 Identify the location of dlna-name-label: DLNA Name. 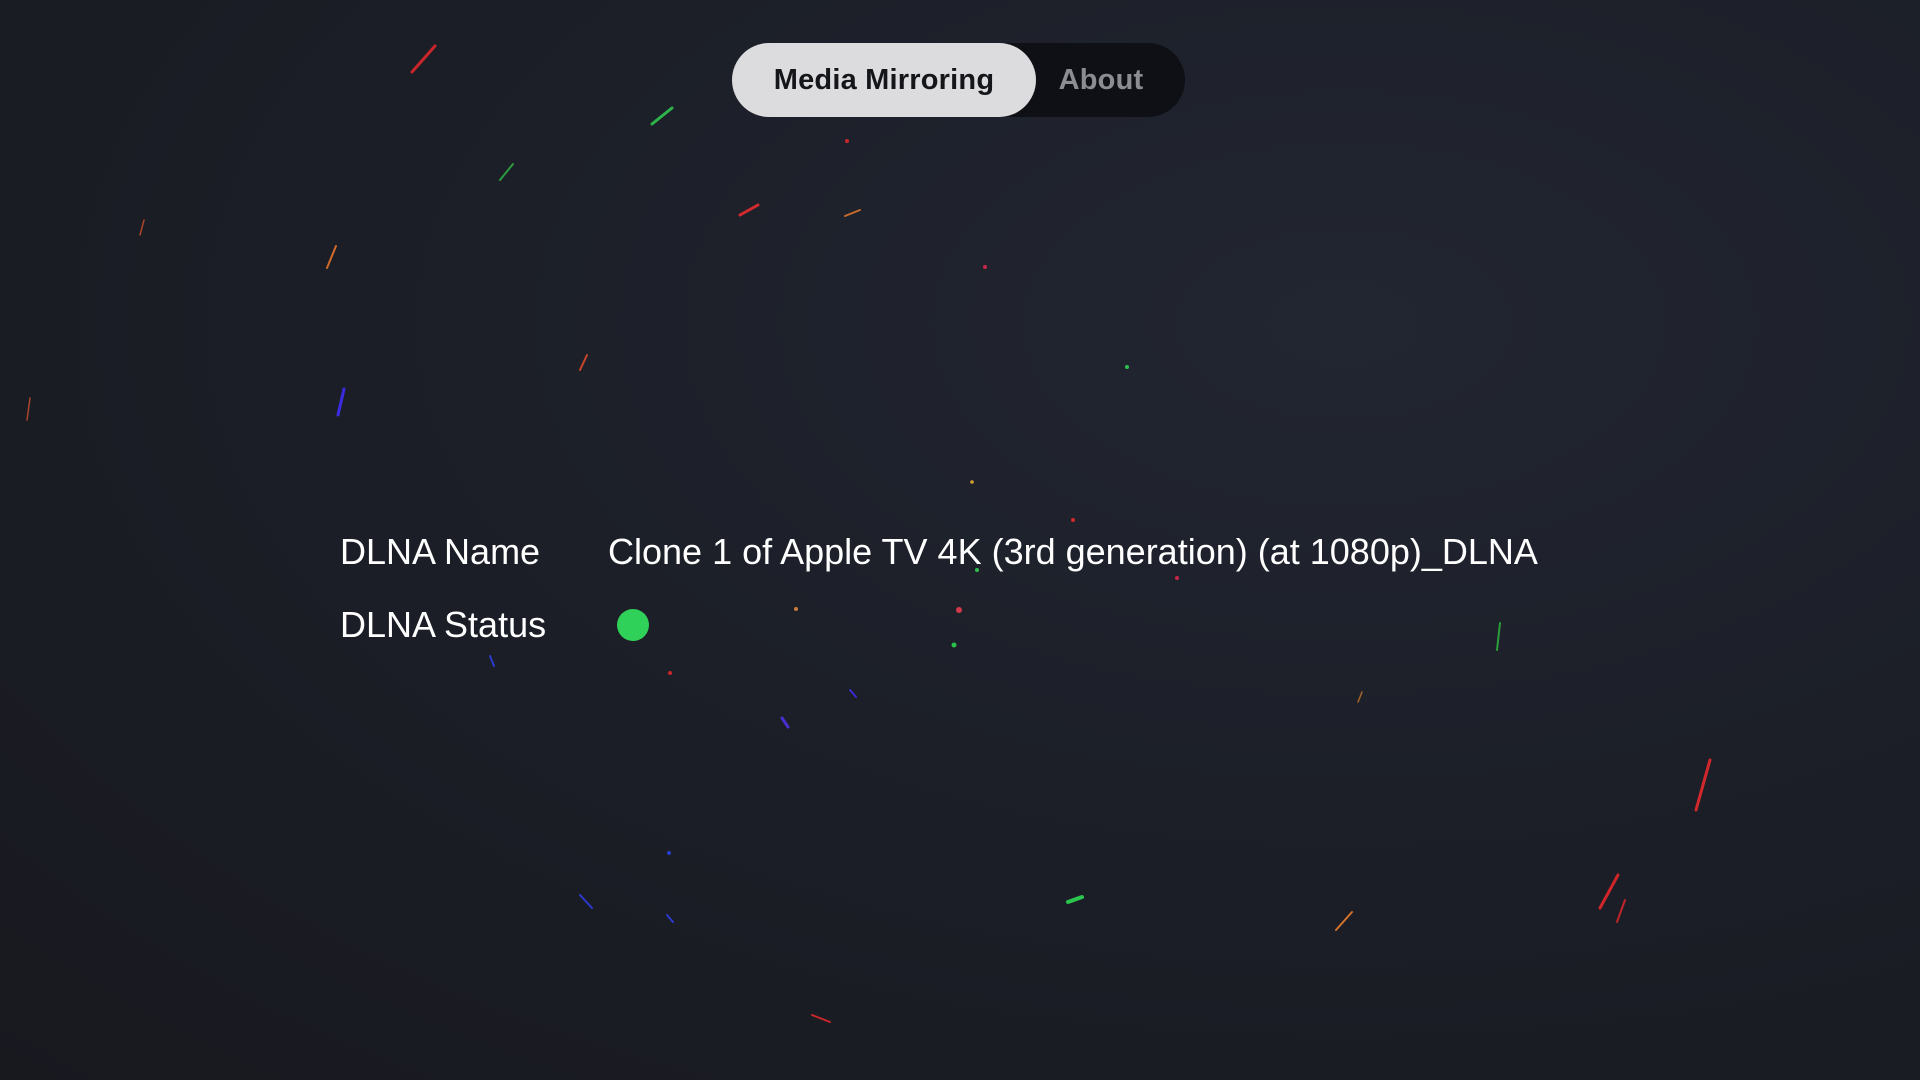
(440, 551).